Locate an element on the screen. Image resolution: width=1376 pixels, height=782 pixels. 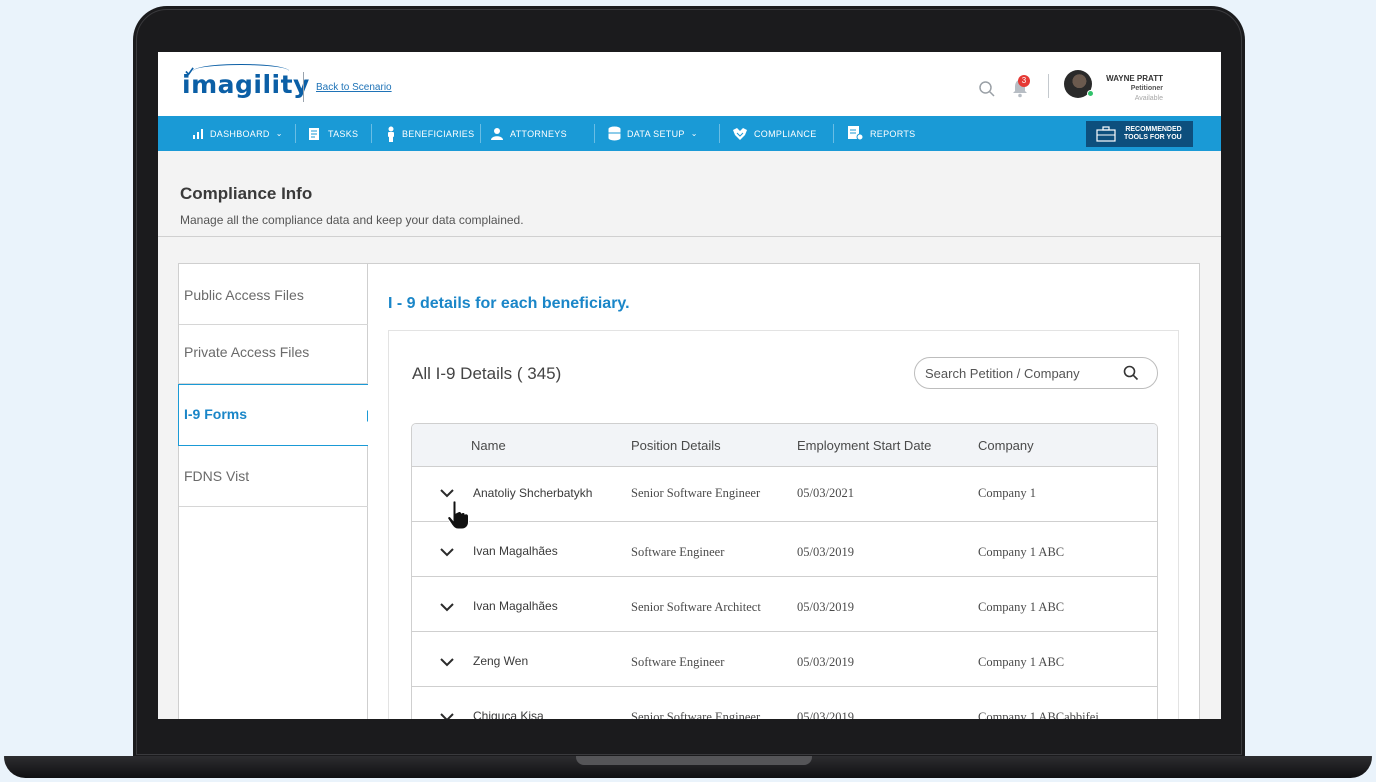
nav-label: REPORTS is located at coordinates (893, 133).